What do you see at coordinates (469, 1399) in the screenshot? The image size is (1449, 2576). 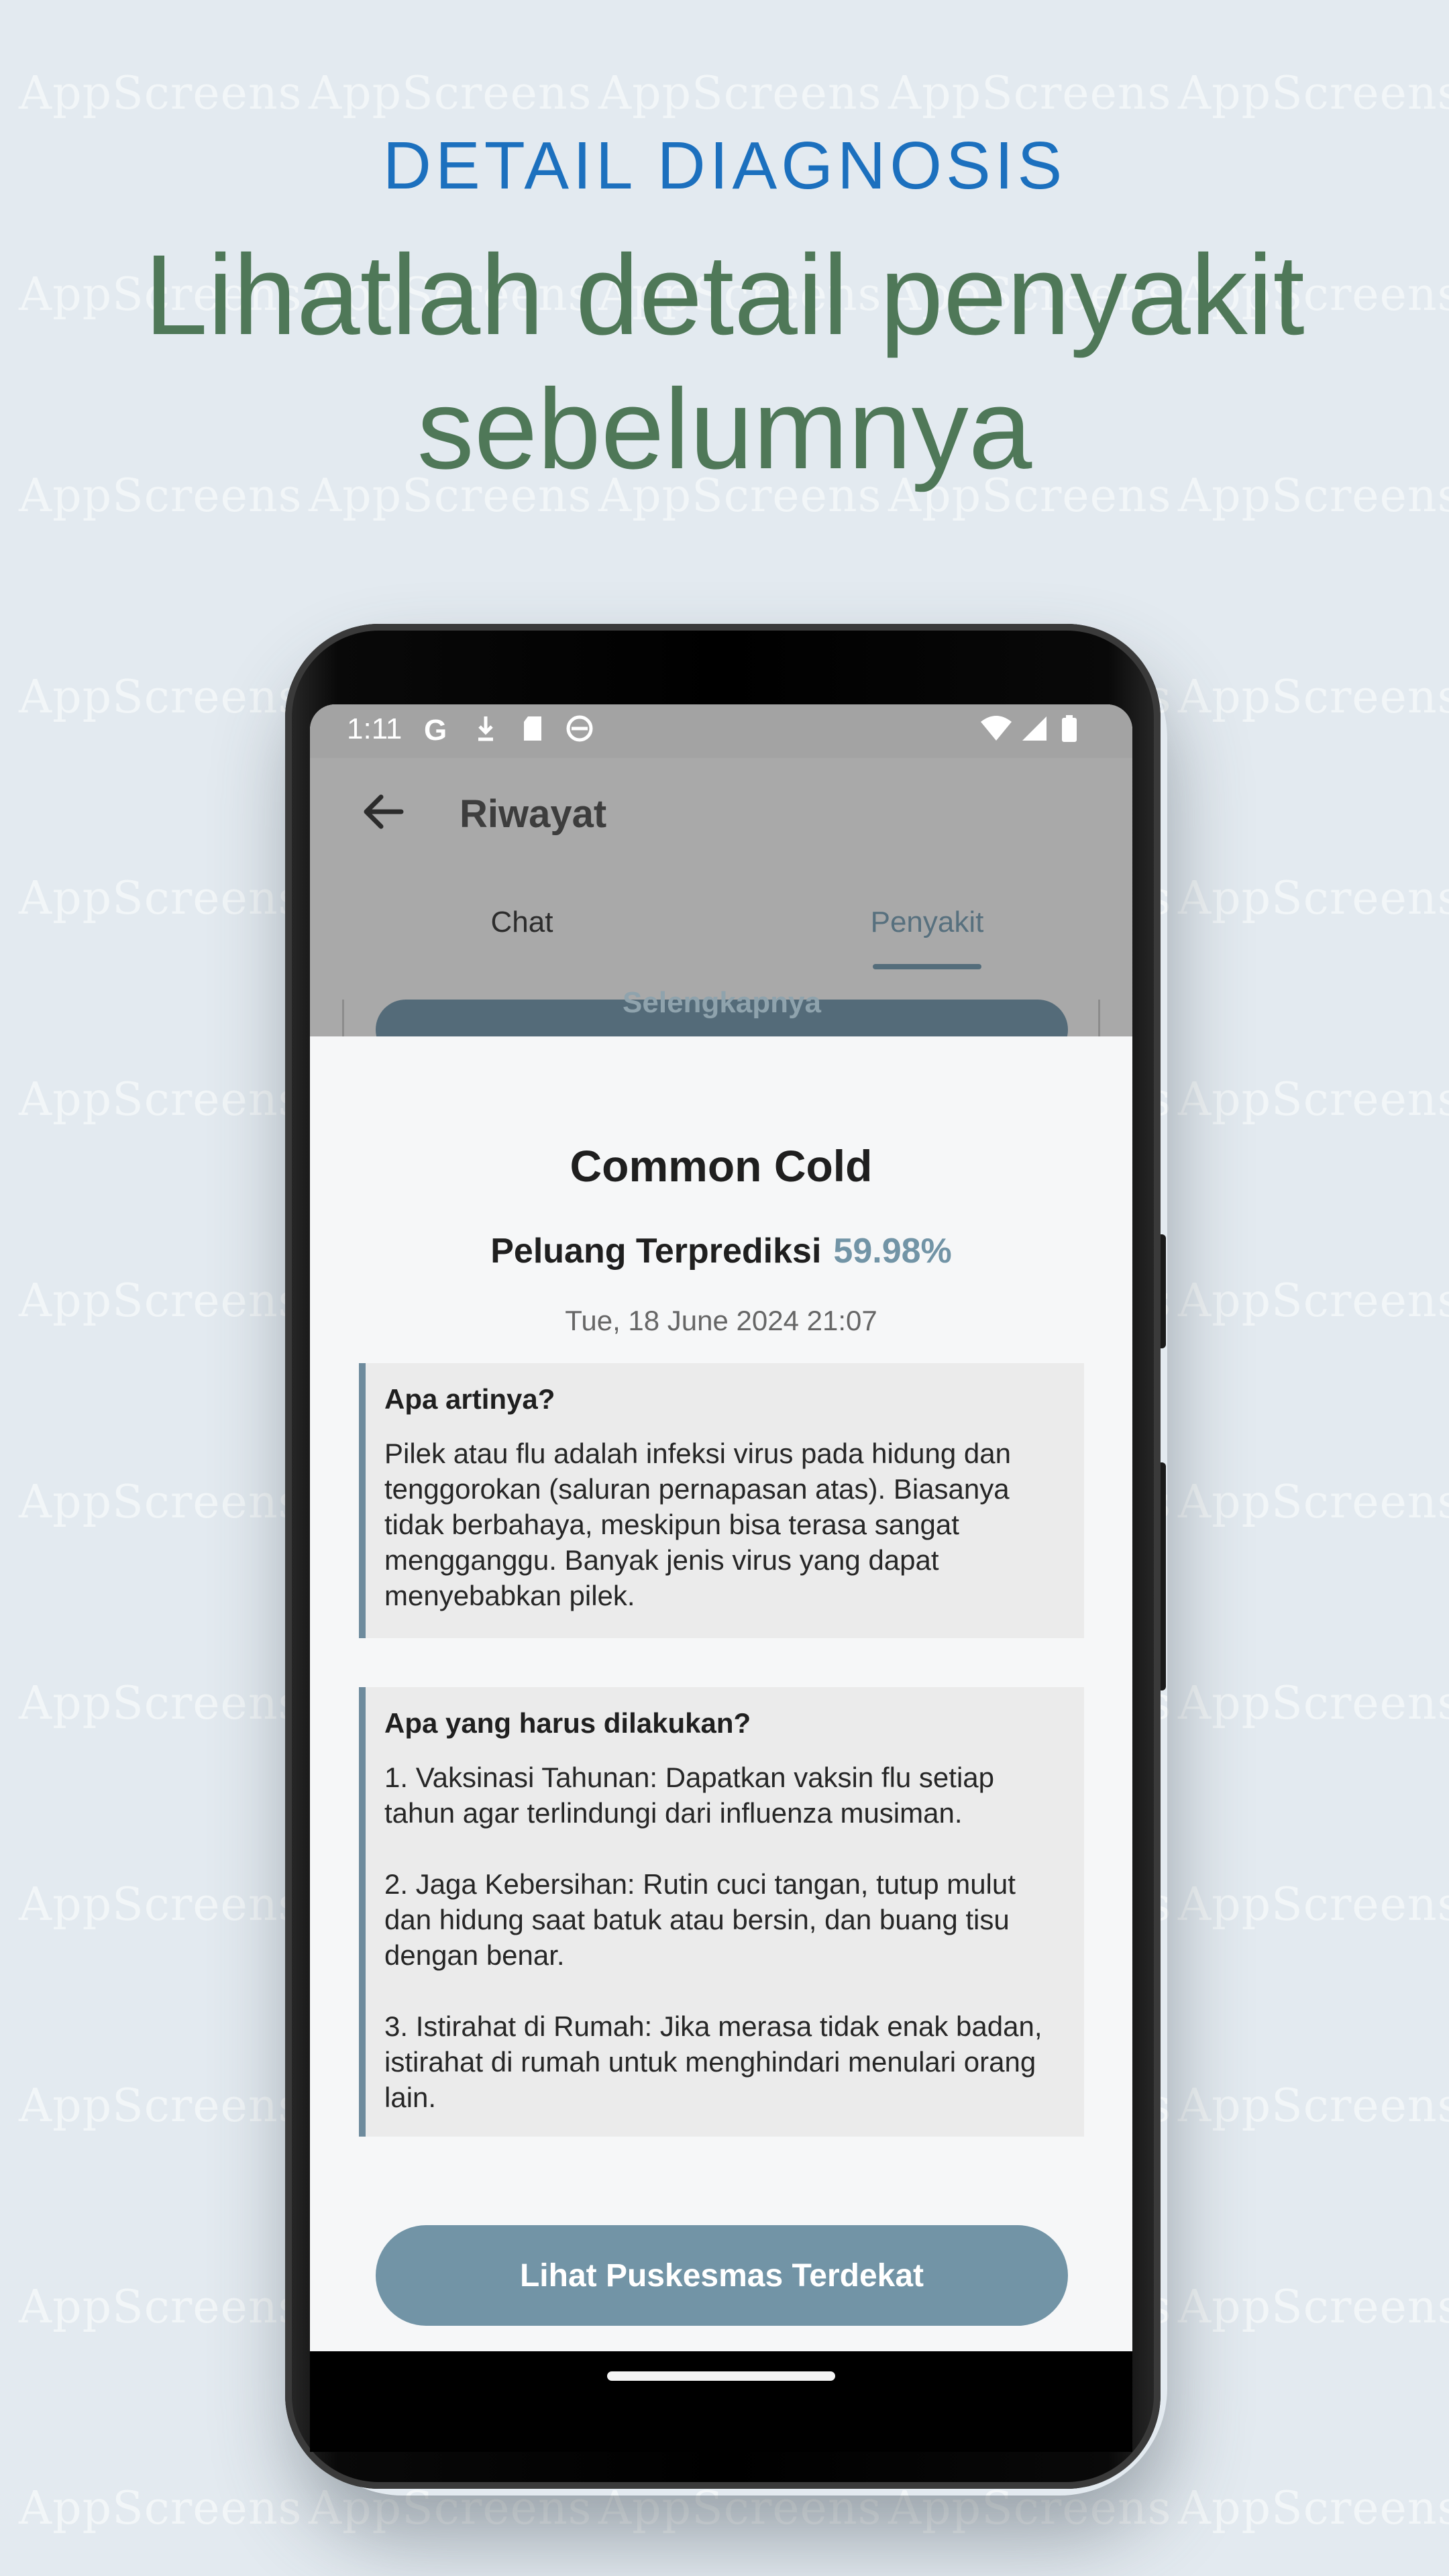 I see `meaning-title: Apa artinya?` at bounding box center [469, 1399].